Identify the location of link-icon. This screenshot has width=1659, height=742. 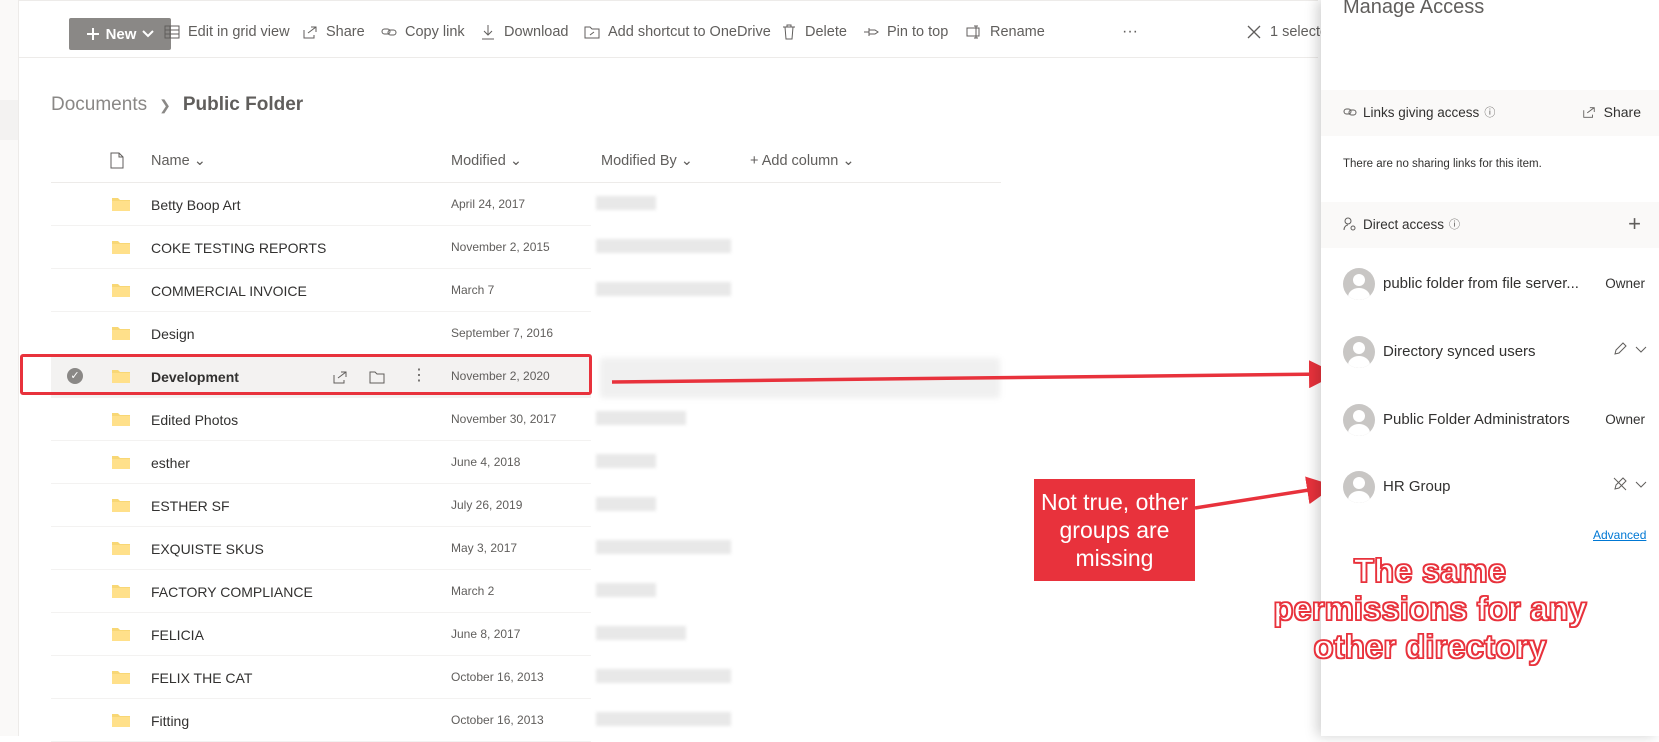
(1350, 112).